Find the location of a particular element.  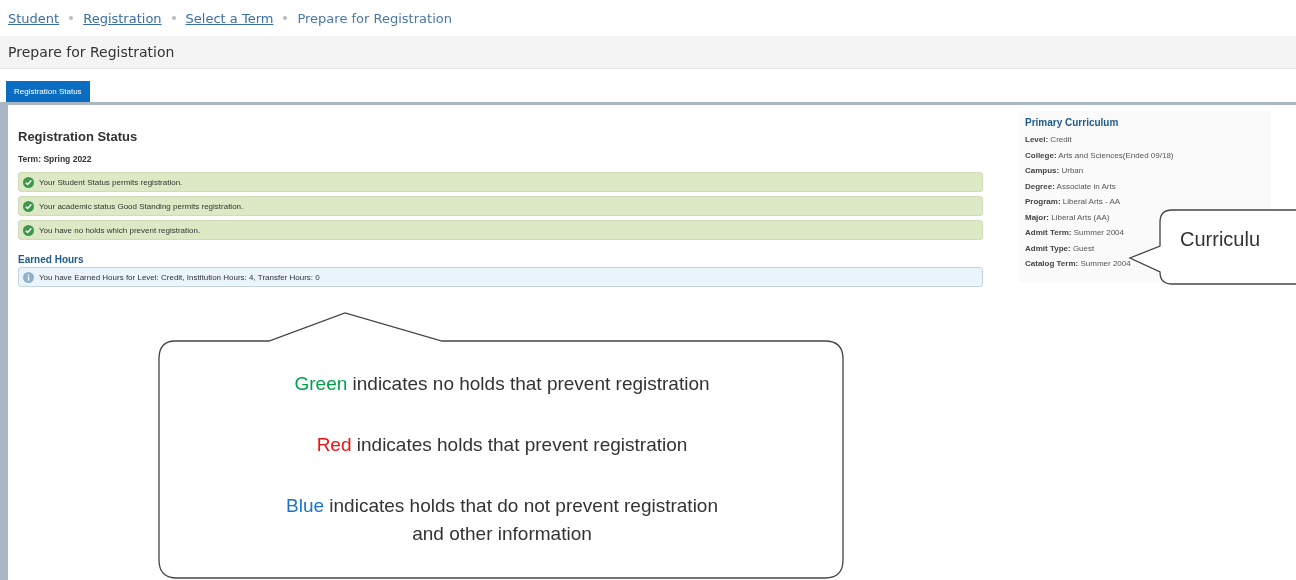

message-text: Your Student Status permits registration. is located at coordinates (111, 182).